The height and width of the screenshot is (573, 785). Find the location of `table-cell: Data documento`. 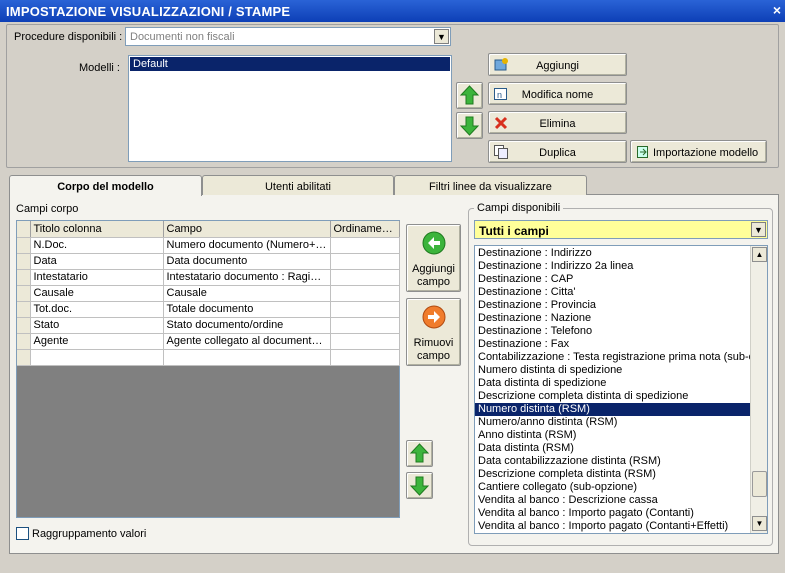

table-cell: Data documento is located at coordinates (247, 261).